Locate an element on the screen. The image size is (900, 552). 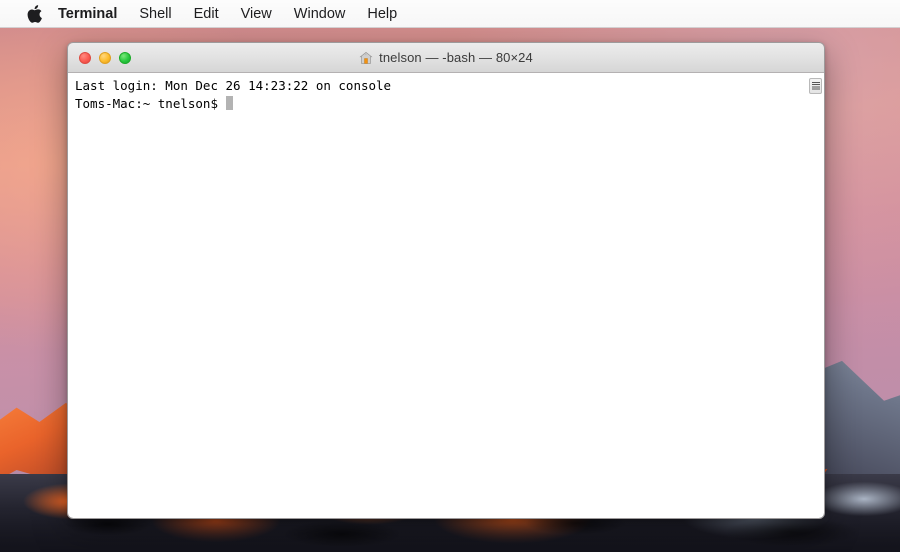
terminal-line-prompt: Toms-Mac:~ tnelson$ is located at coordinates (449, 104).